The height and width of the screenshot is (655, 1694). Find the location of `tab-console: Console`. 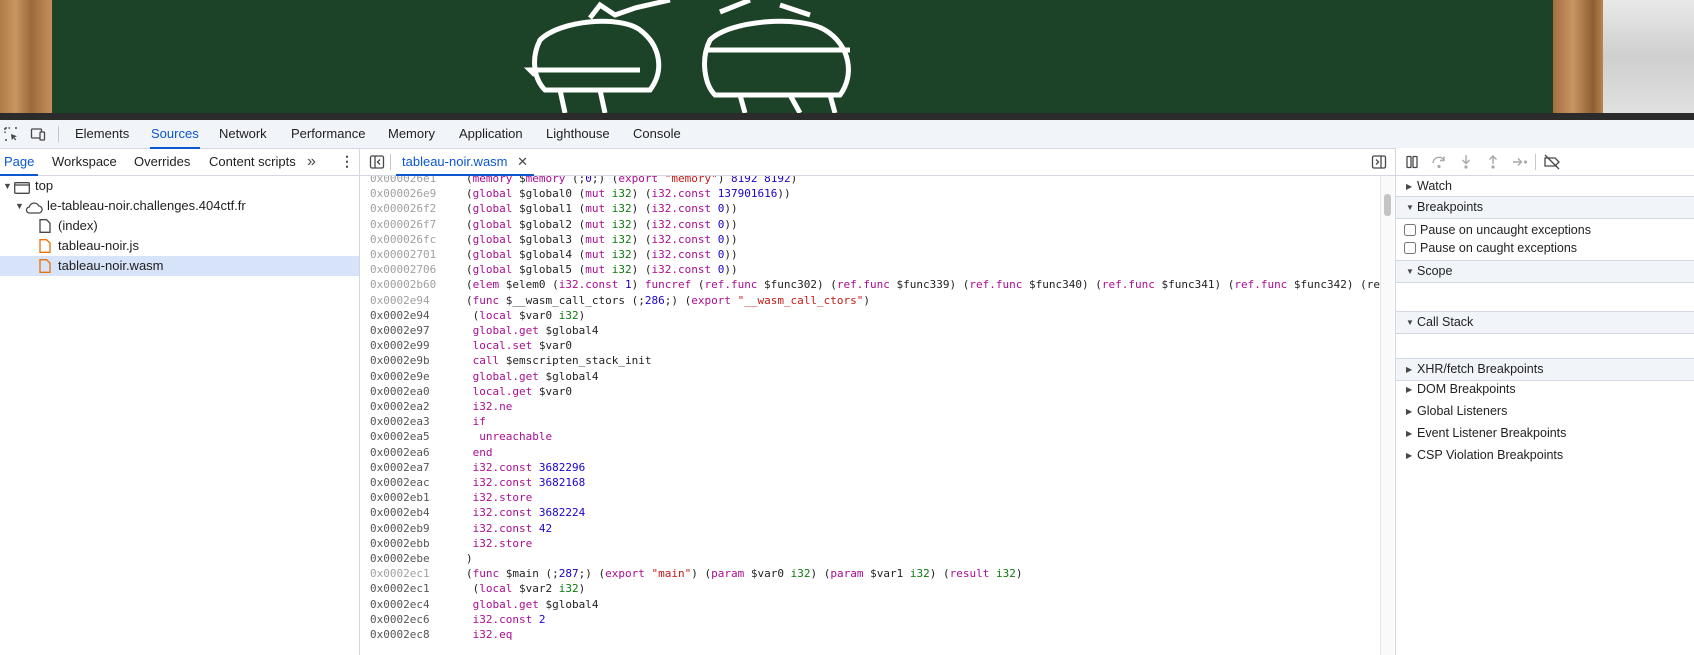

tab-console: Console is located at coordinates (657, 134).